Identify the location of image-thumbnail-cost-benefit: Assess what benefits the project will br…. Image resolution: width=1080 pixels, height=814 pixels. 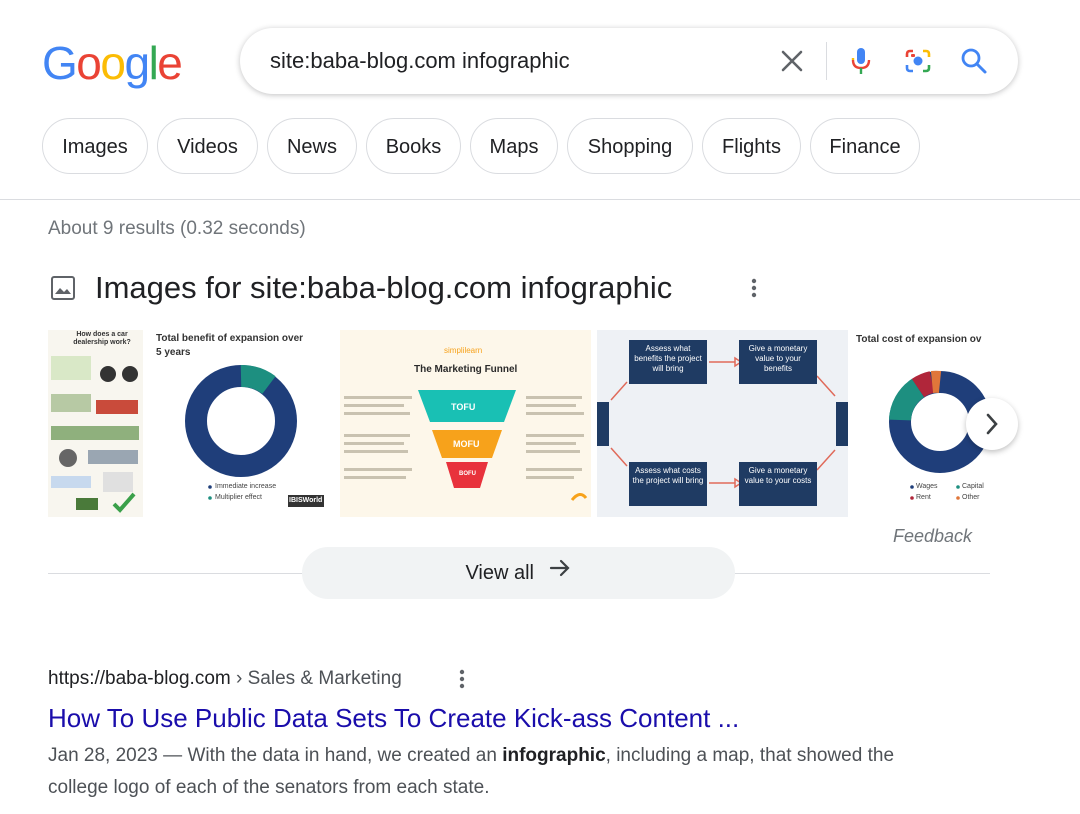
(722, 423).